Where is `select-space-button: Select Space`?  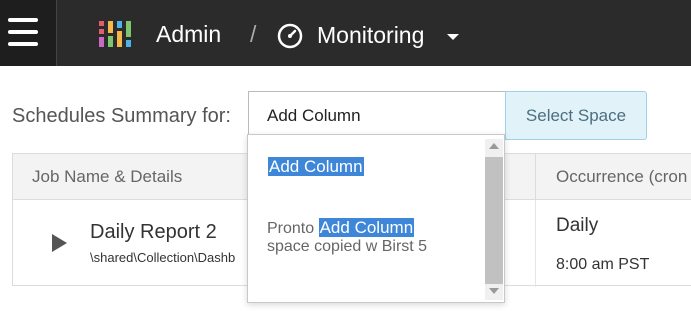 select-space-button: Select Space is located at coordinates (576, 115).